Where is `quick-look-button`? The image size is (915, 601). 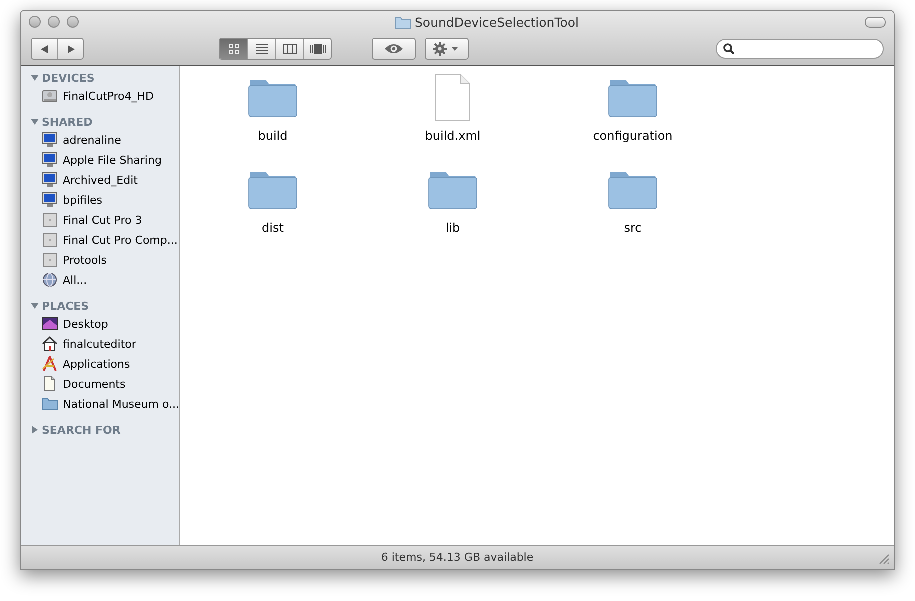 quick-look-button is located at coordinates (394, 49).